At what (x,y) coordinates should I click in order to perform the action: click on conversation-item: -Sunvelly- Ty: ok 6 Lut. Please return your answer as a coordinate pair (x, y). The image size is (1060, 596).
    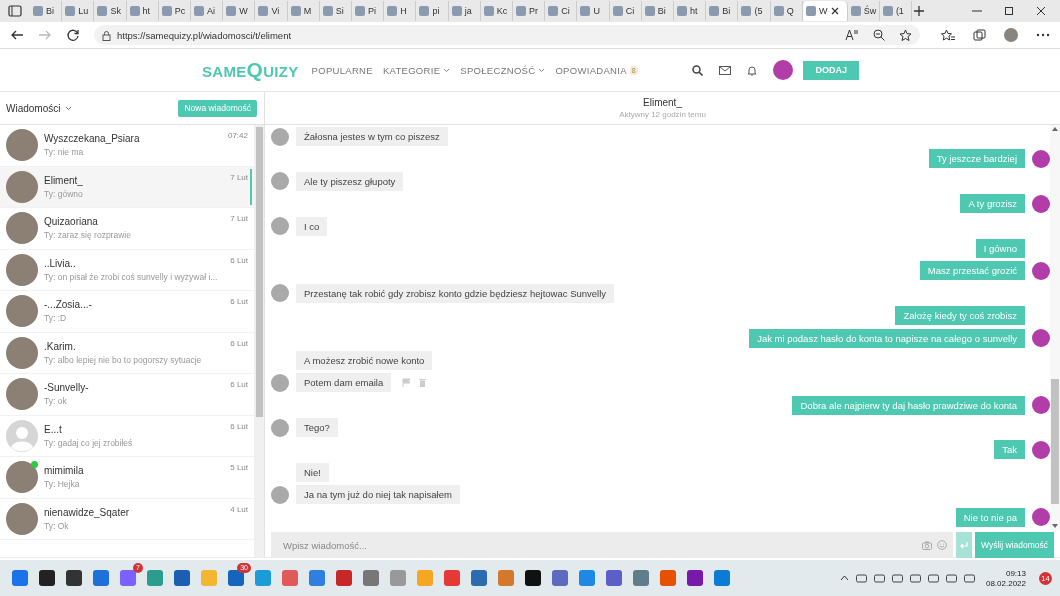
    Looking at the image, I should click on (127, 395).